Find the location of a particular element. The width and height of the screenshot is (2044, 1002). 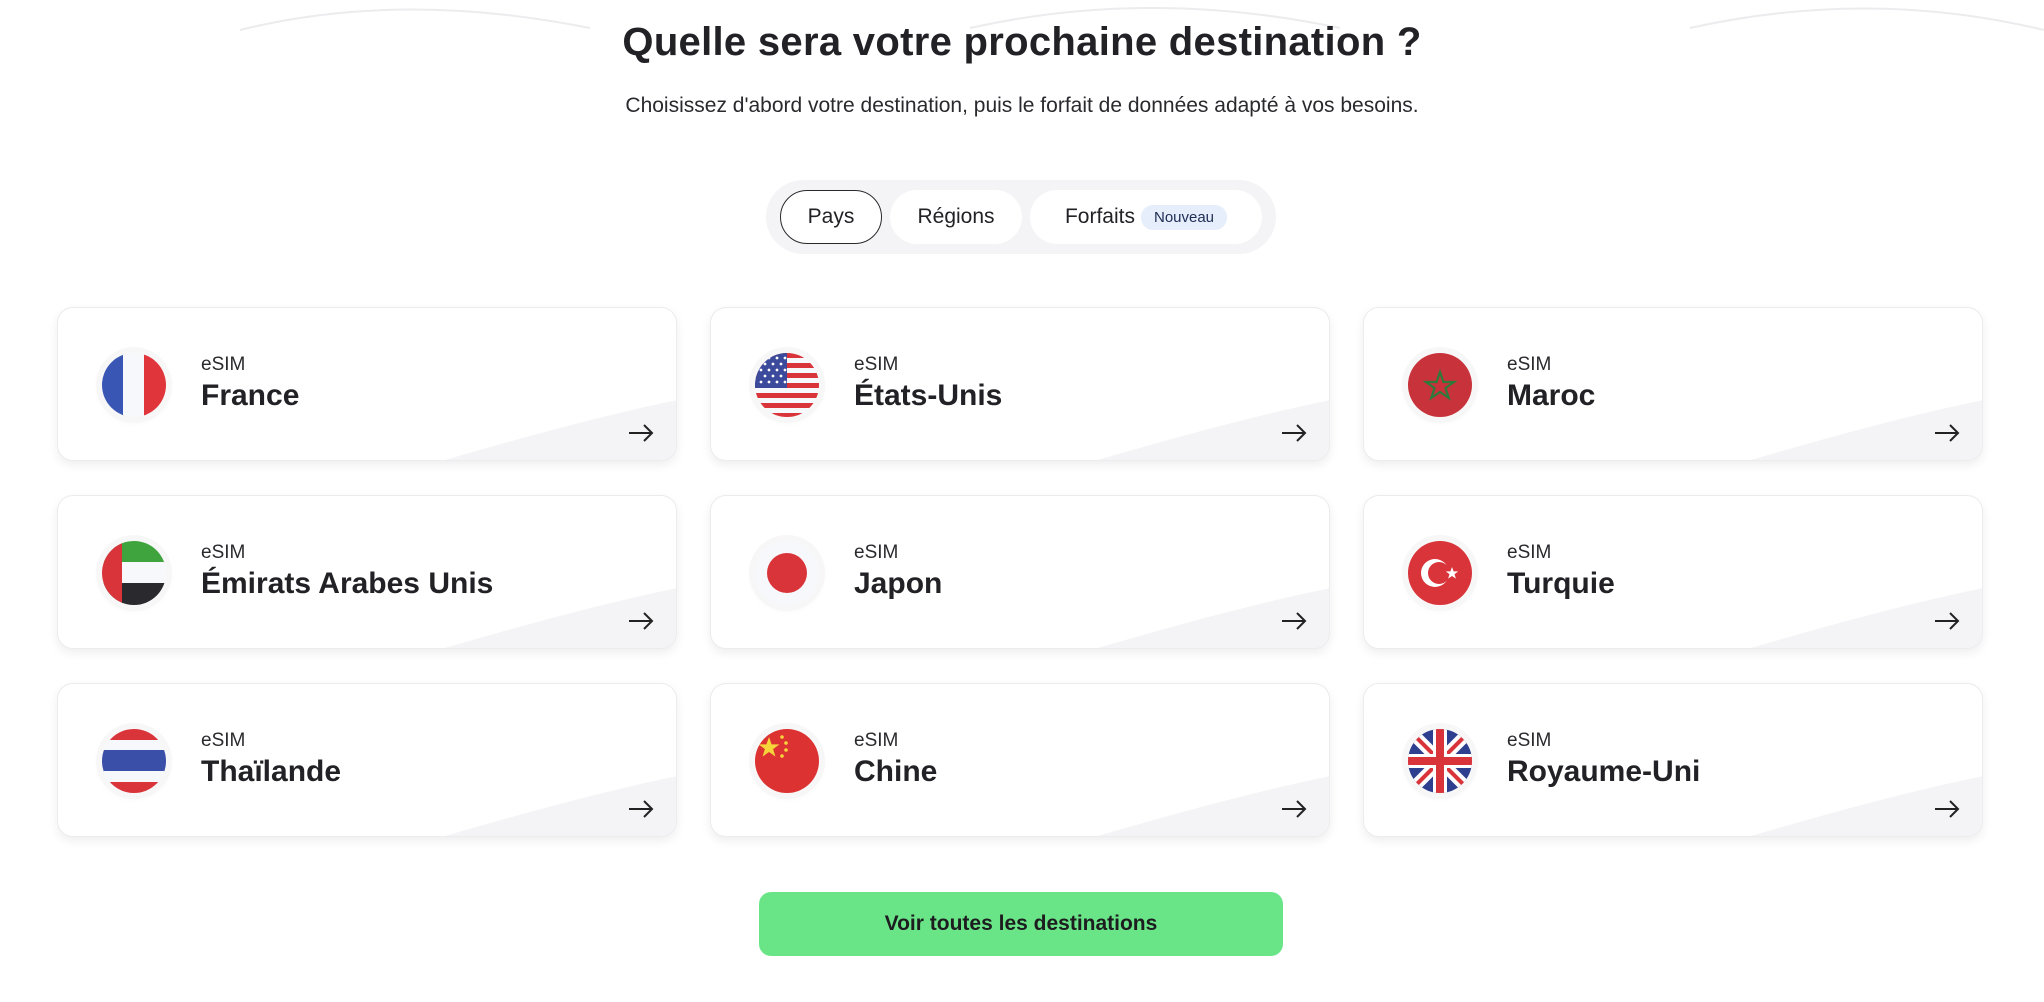

tab-regions: Régions is located at coordinates (956, 217).